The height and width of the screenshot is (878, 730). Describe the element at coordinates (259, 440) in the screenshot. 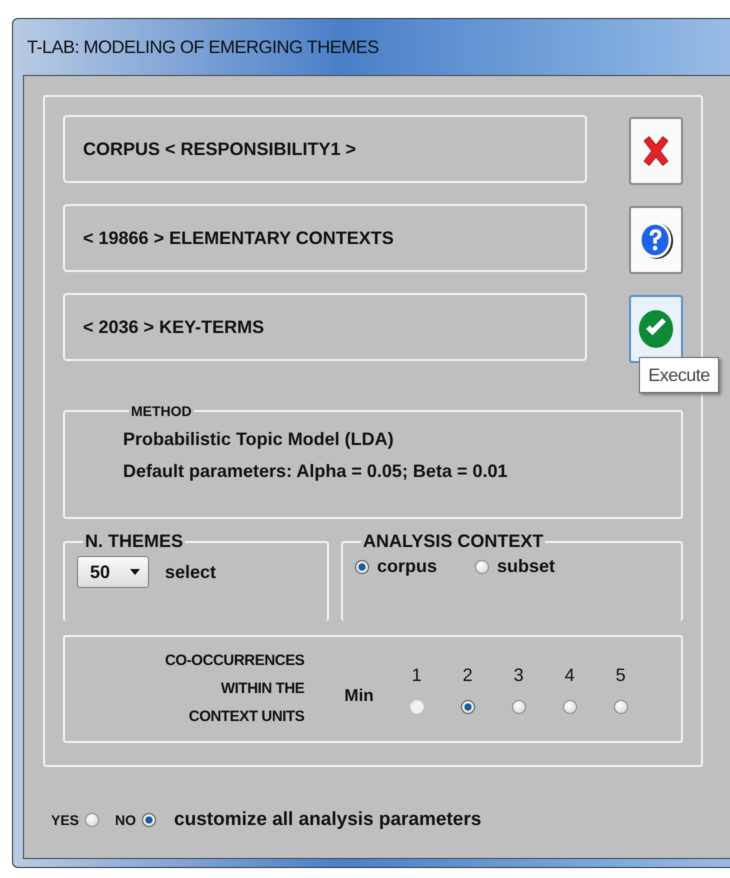

I see `method-text: Probabilistic Topic Model (LDA)` at that location.